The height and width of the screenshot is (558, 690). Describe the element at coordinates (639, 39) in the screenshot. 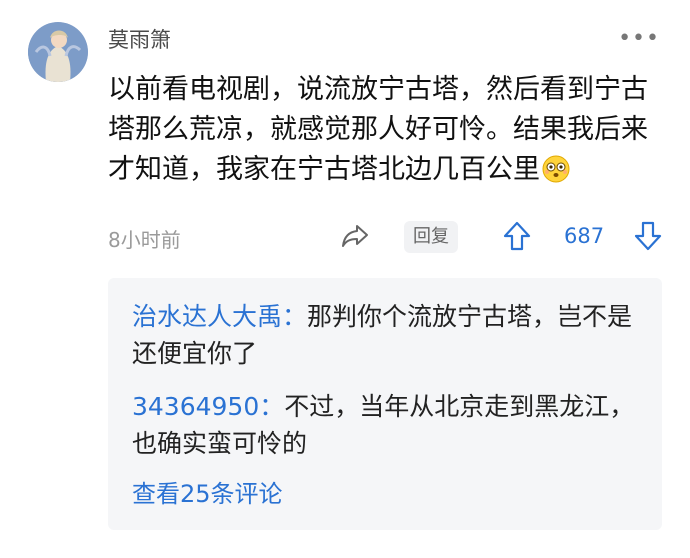

I see `more-dots-icon: •••` at that location.